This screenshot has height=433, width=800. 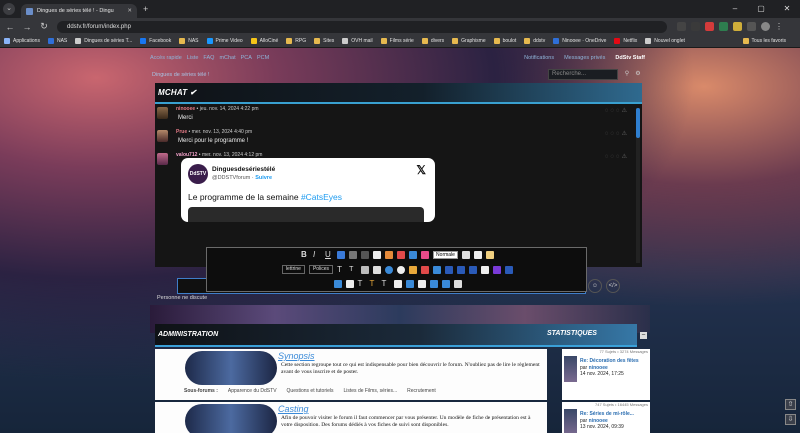 I want to click on close-tab-icon: ✕, so click(x=129, y=11).